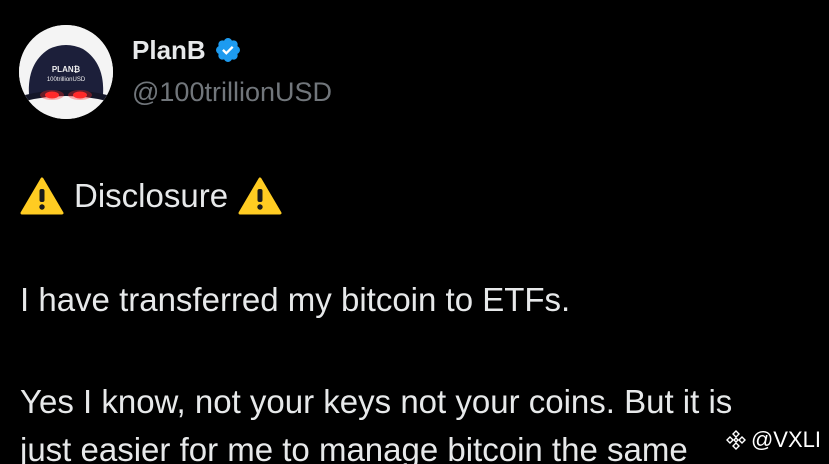 Image resolution: width=829 pixels, height=464 pixels. I want to click on avatar-text-2: 100trillionUSD, so click(66, 80).